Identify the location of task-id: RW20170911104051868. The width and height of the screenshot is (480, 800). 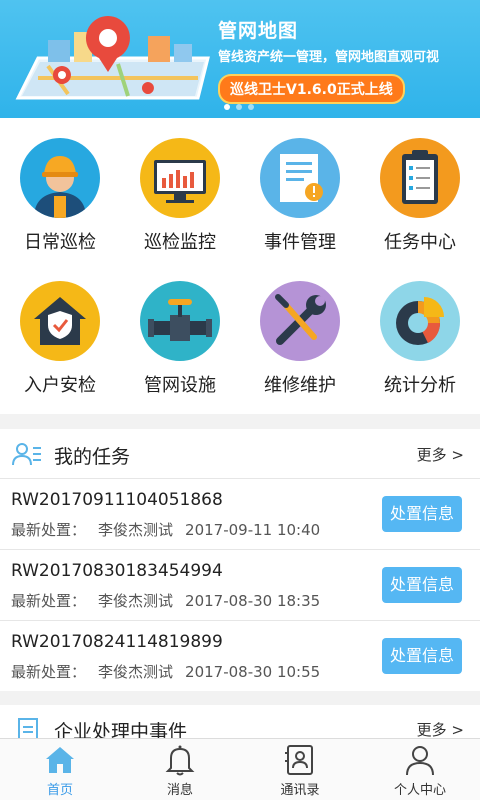
(117, 500).